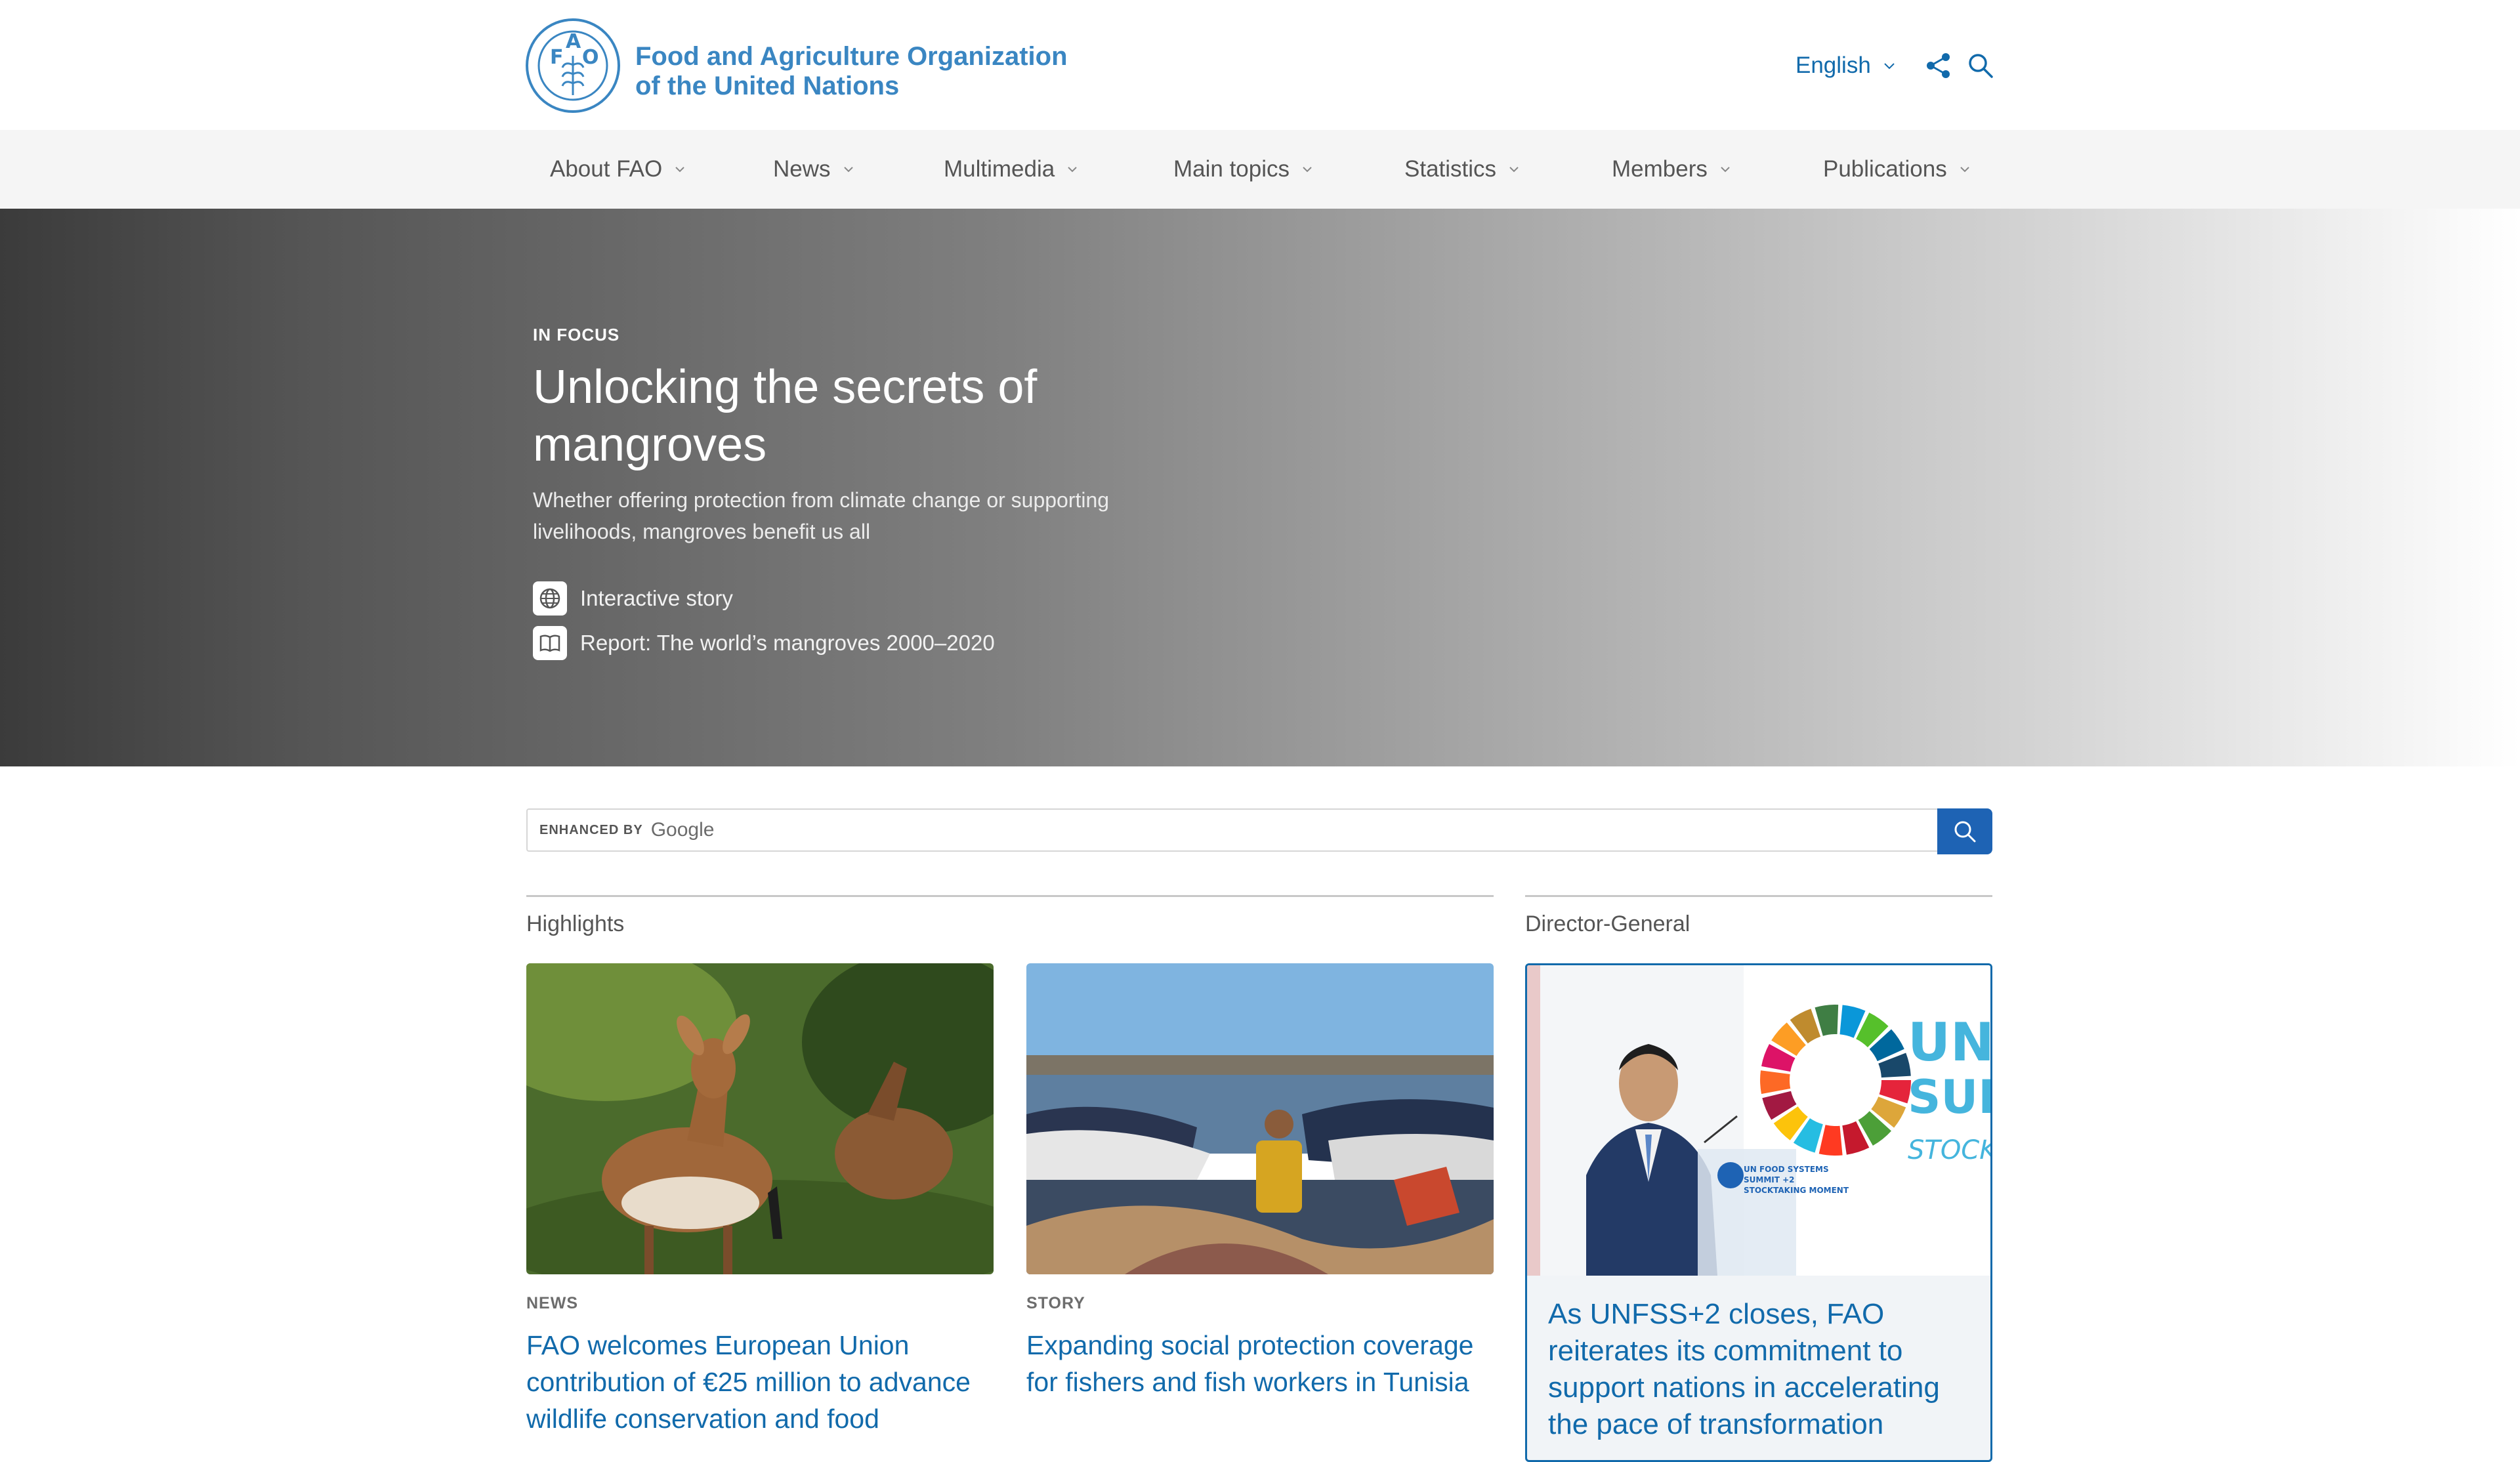 This screenshot has height=1462, width=2520. What do you see at coordinates (656, 598) in the screenshot?
I see `hero-link-label: Interactive story` at bounding box center [656, 598].